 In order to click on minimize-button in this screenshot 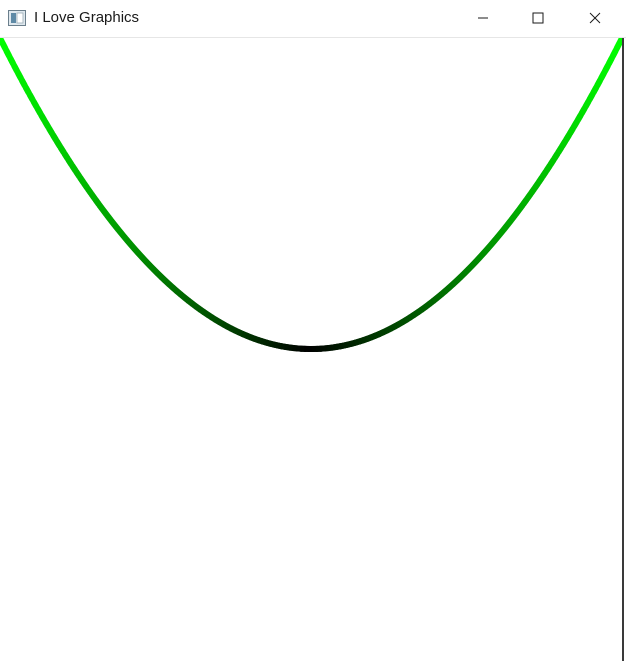, I will do `click(483, 18)`.